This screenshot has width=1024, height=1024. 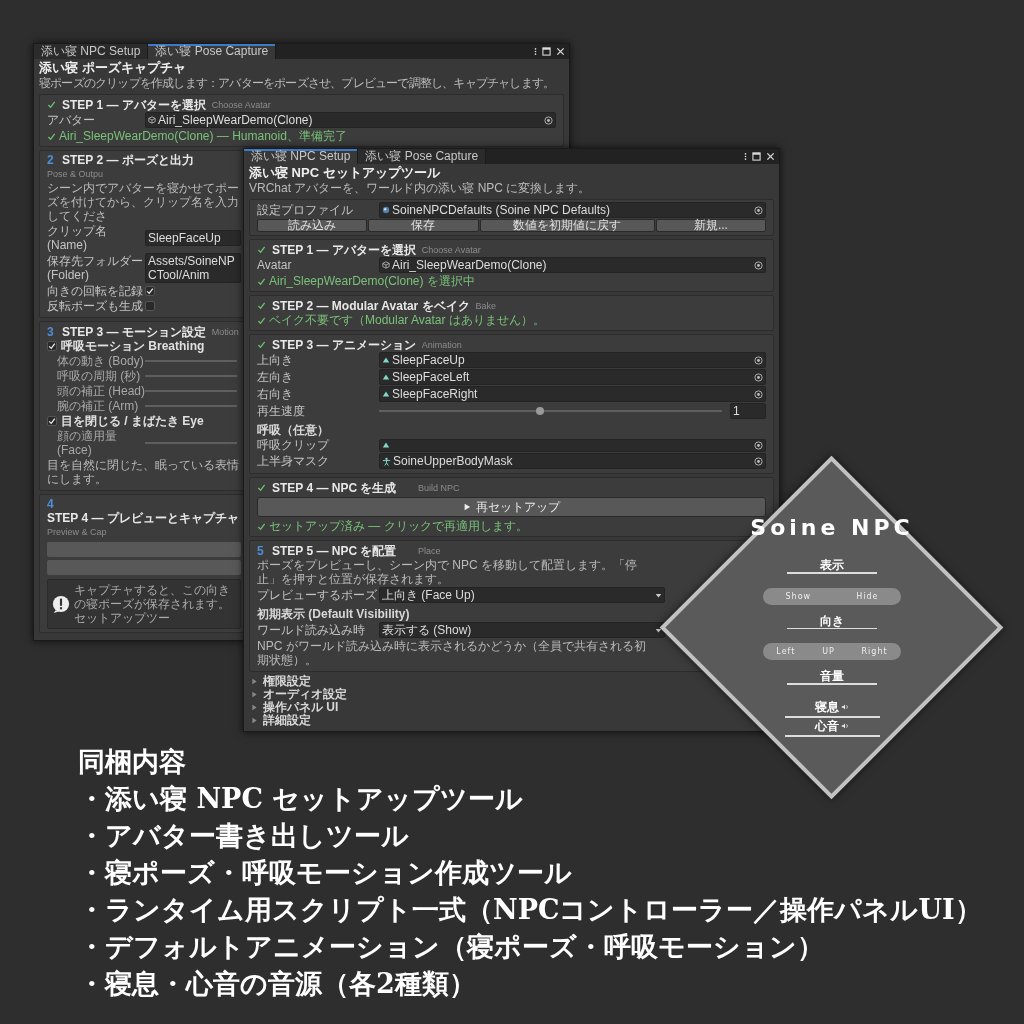 What do you see at coordinates (451, 947) in the screenshot?
I see `bullet-item: ・デフォルトアニメーション（寝ポーズ・呼吸モーション）` at bounding box center [451, 947].